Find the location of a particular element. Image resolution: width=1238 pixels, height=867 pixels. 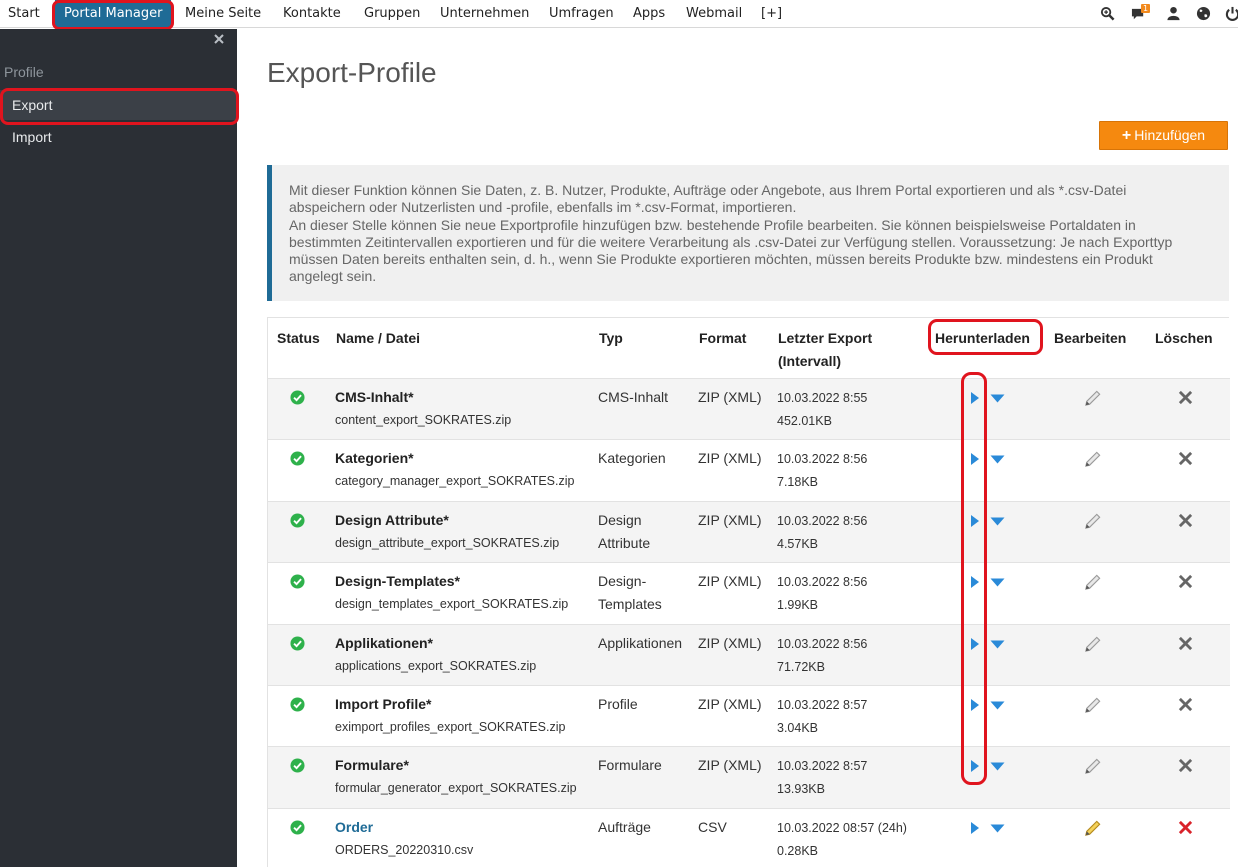

nav-meine-seite: Meine Seite is located at coordinates (223, 14).